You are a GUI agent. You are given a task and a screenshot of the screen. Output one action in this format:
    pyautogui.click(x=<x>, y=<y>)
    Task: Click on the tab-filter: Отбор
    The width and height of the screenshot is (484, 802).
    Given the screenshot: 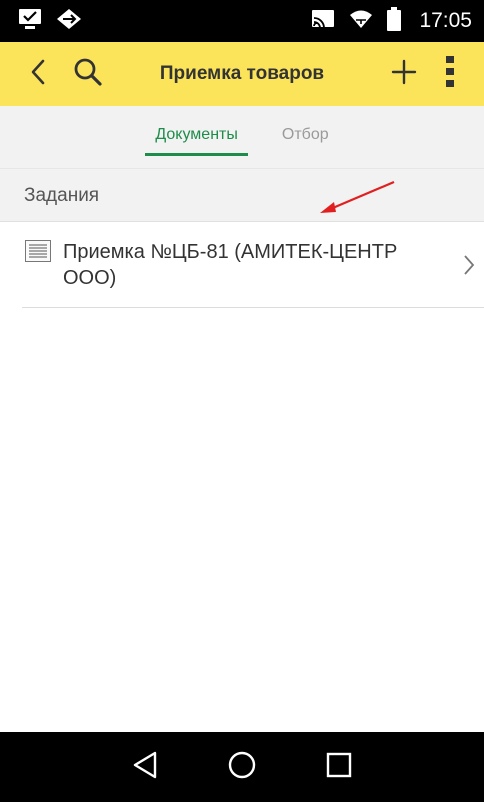 What is the action you would take?
    pyautogui.click(x=305, y=141)
    